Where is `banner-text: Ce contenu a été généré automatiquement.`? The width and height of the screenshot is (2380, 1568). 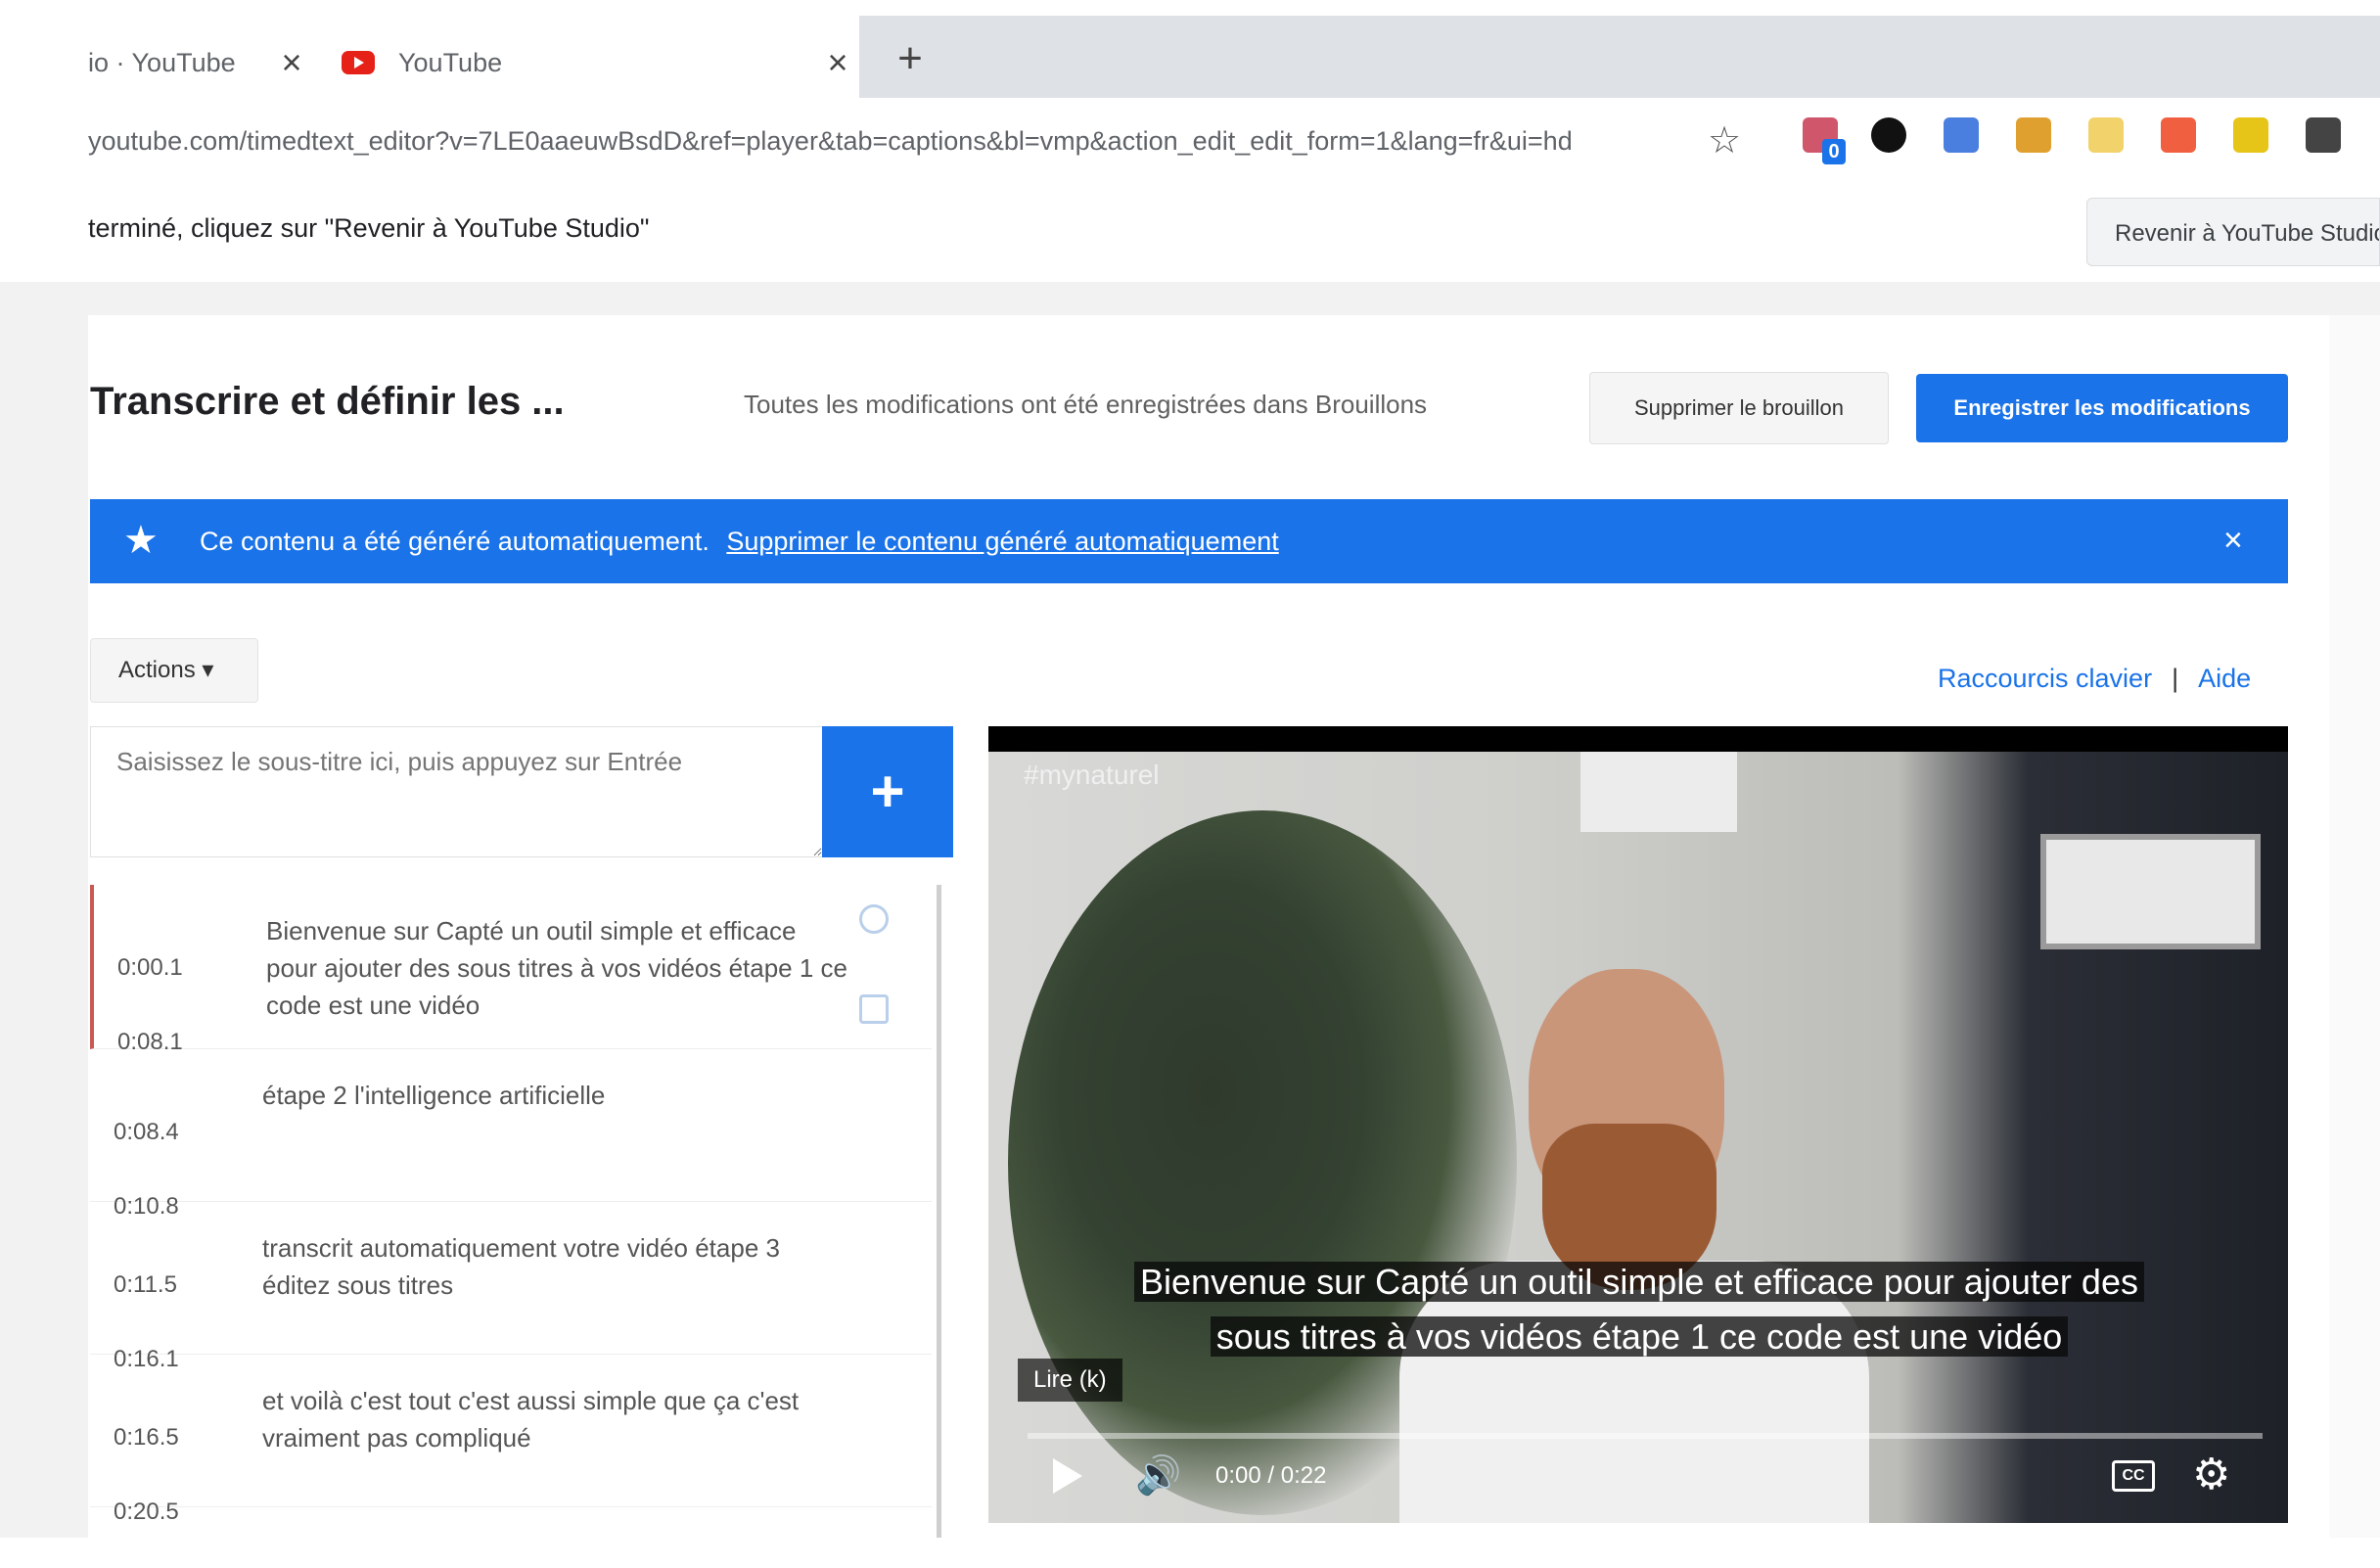
banner-text: Ce contenu a été généré automatiquement. is located at coordinates (454, 541).